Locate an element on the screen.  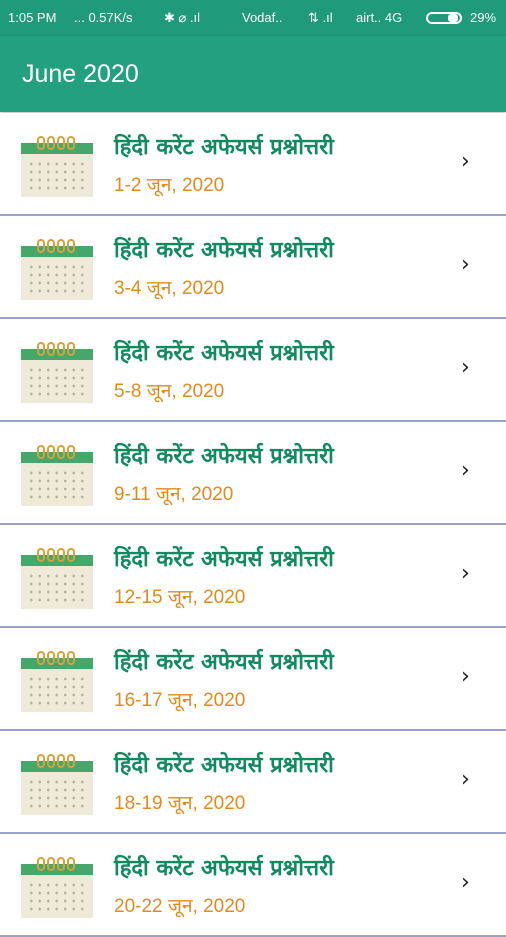
item-date: 9-11 जून, 2020 is located at coordinates (174, 494).